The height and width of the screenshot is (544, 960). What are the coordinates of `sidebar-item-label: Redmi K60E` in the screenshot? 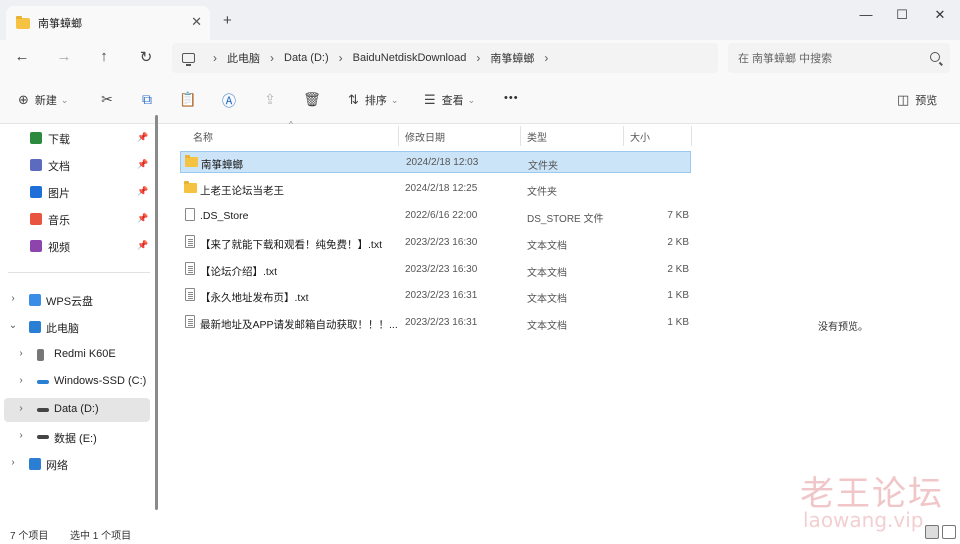 It's located at (85, 354).